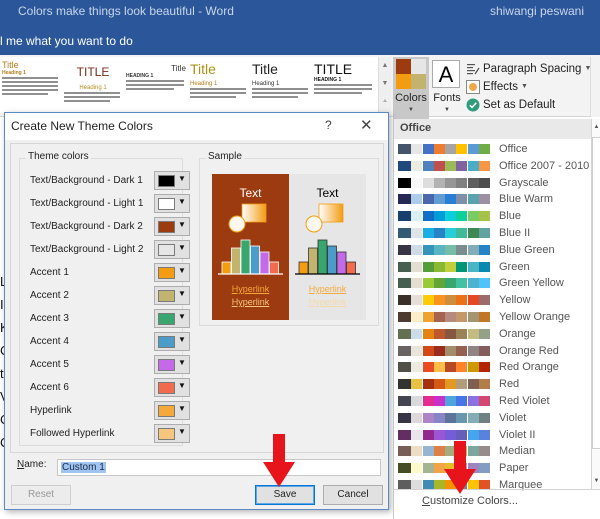  What do you see at coordinates (385, 66) in the screenshot?
I see `gallery-up-icon: ▲` at bounding box center [385, 66].